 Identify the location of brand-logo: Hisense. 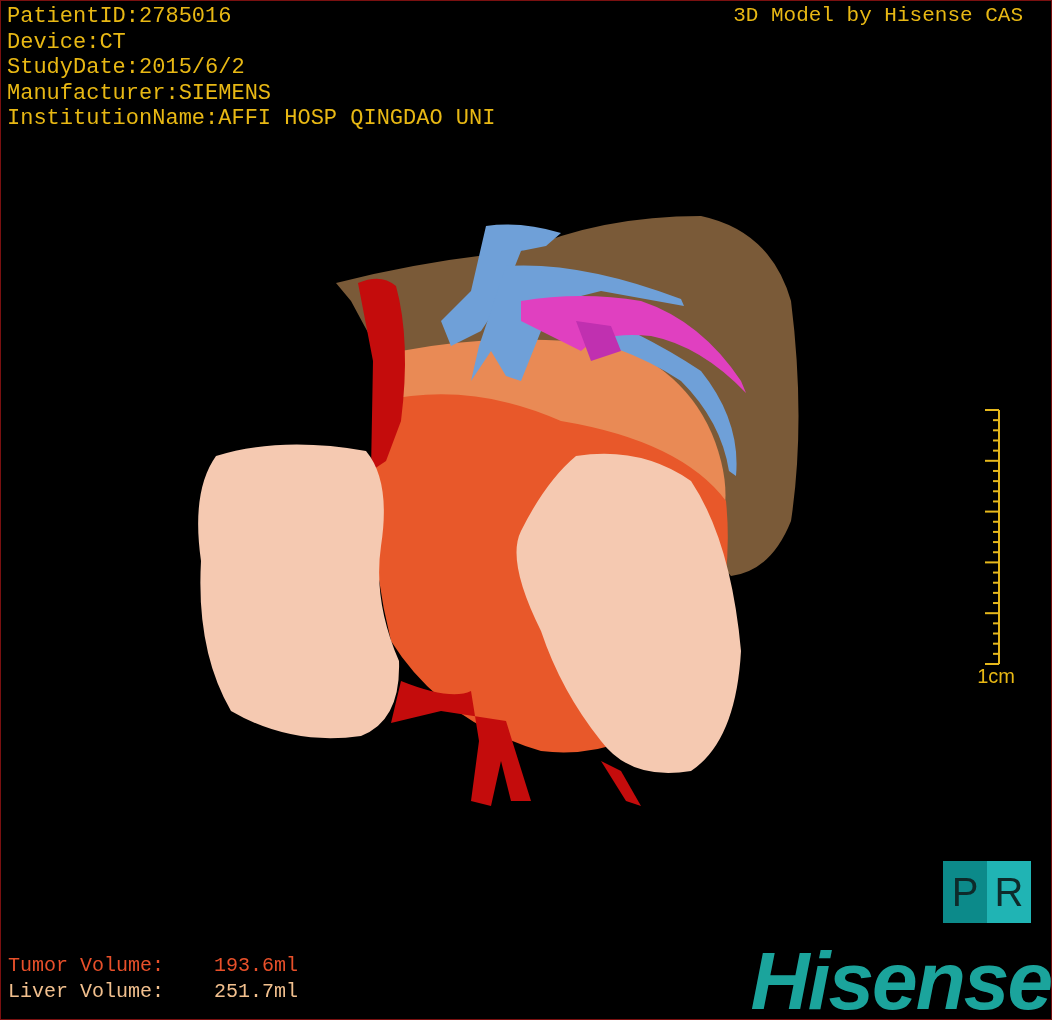
(900, 977).